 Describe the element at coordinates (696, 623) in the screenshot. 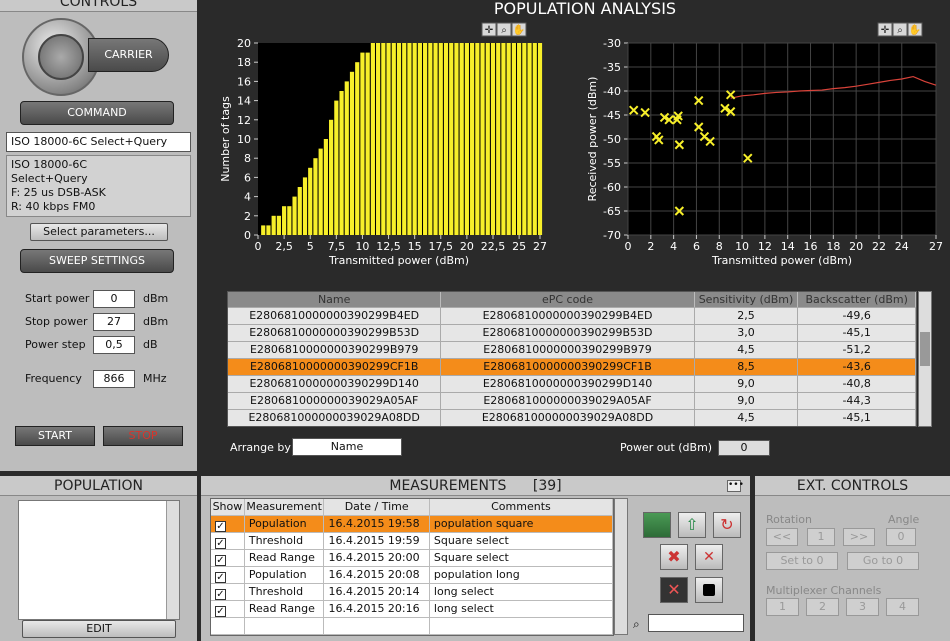

I see `search-input` at that location.